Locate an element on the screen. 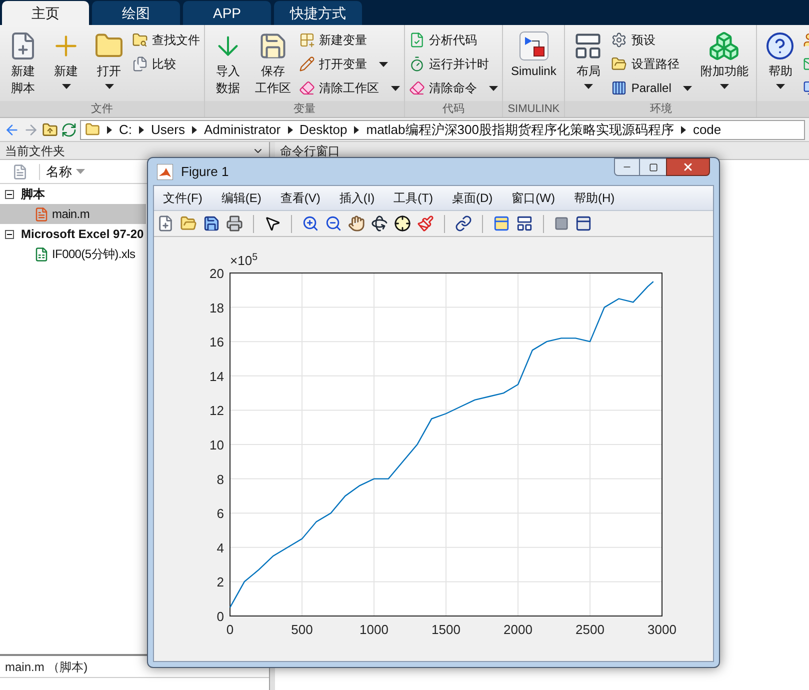  rotate-icon is located at coordinates (379, 223).